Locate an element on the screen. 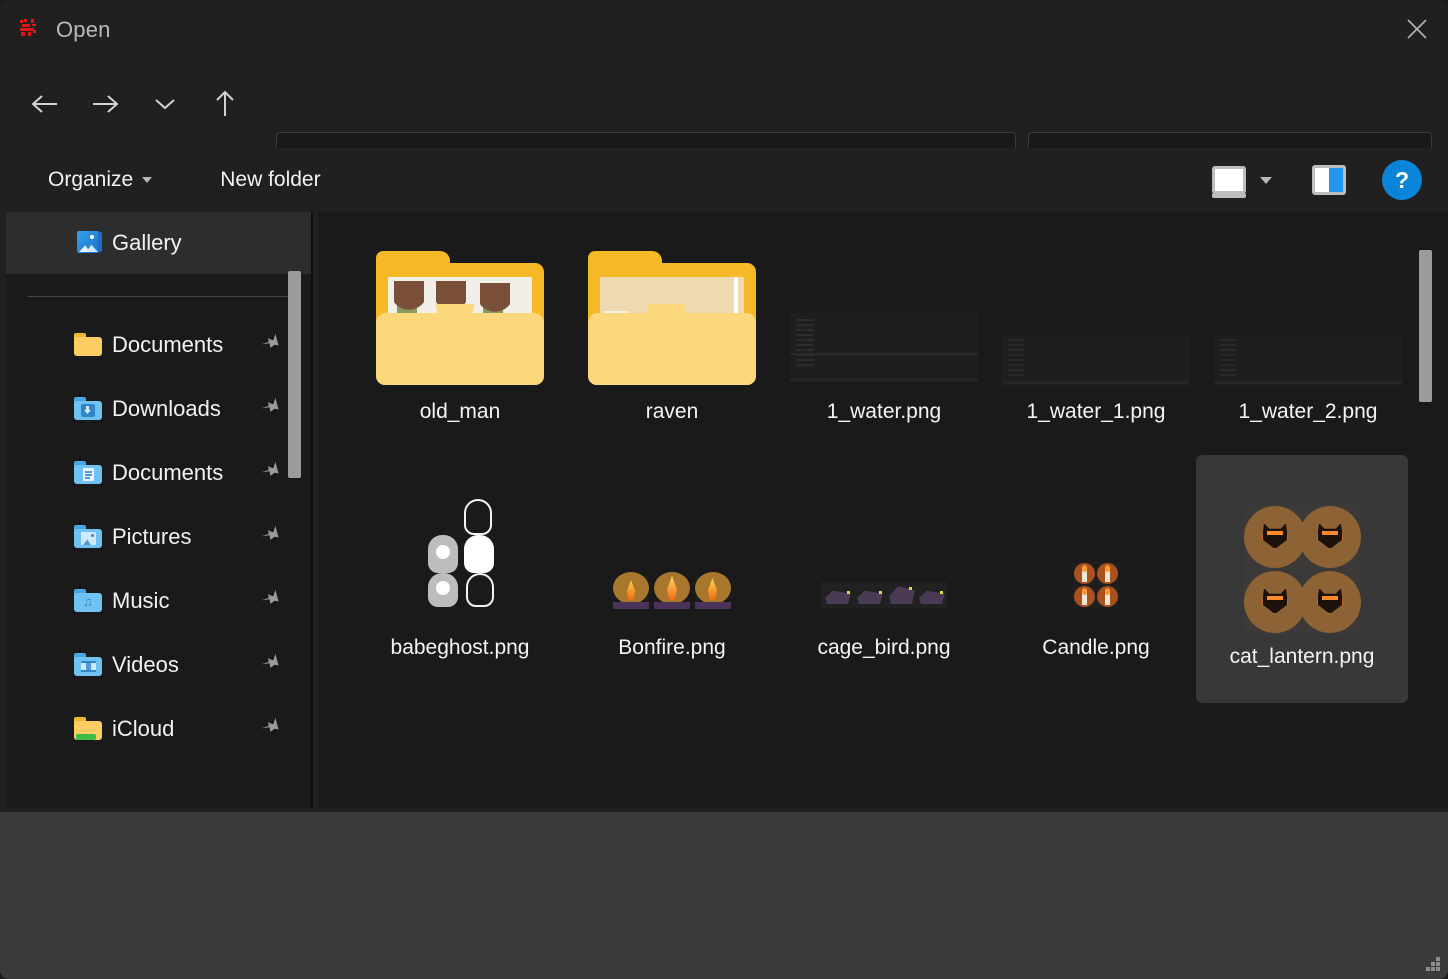 The width and height of the screenshot is (1448, 979). file-item-1-water-1: 1_water_1.png is located at coordinates (1096, 347).